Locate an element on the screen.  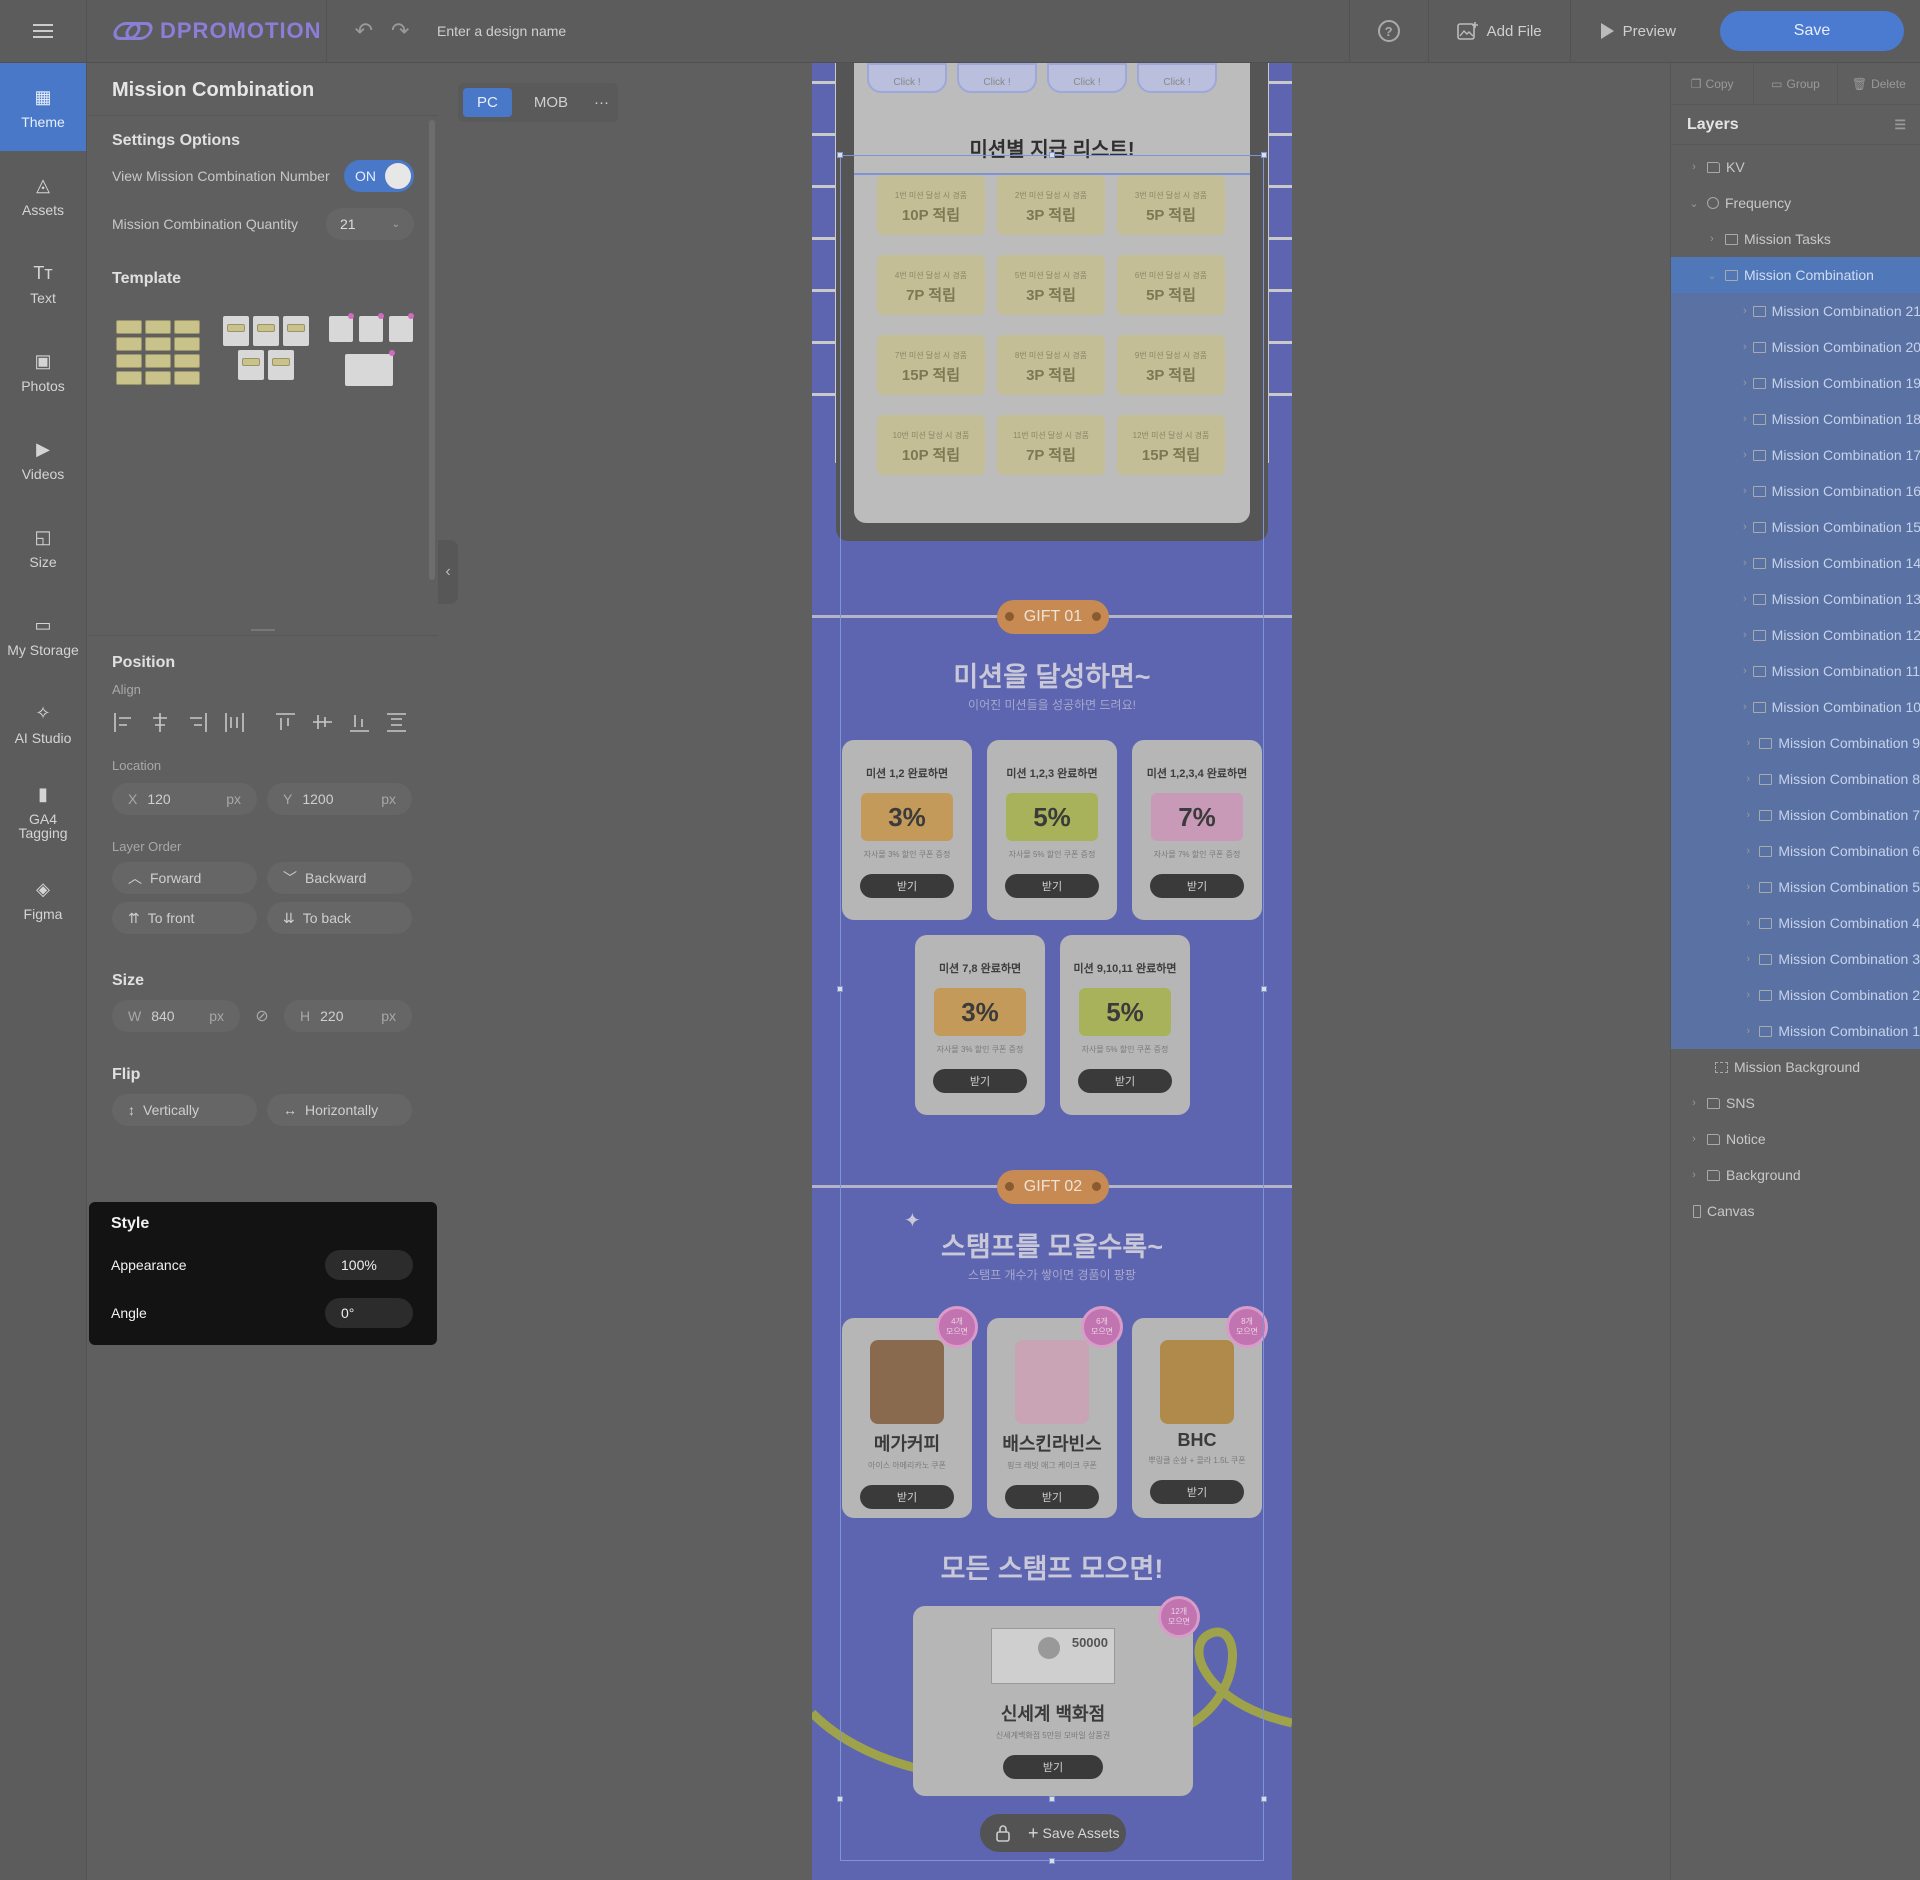
nav-theme: ▦ Theme is located at coordinates (43, 107).